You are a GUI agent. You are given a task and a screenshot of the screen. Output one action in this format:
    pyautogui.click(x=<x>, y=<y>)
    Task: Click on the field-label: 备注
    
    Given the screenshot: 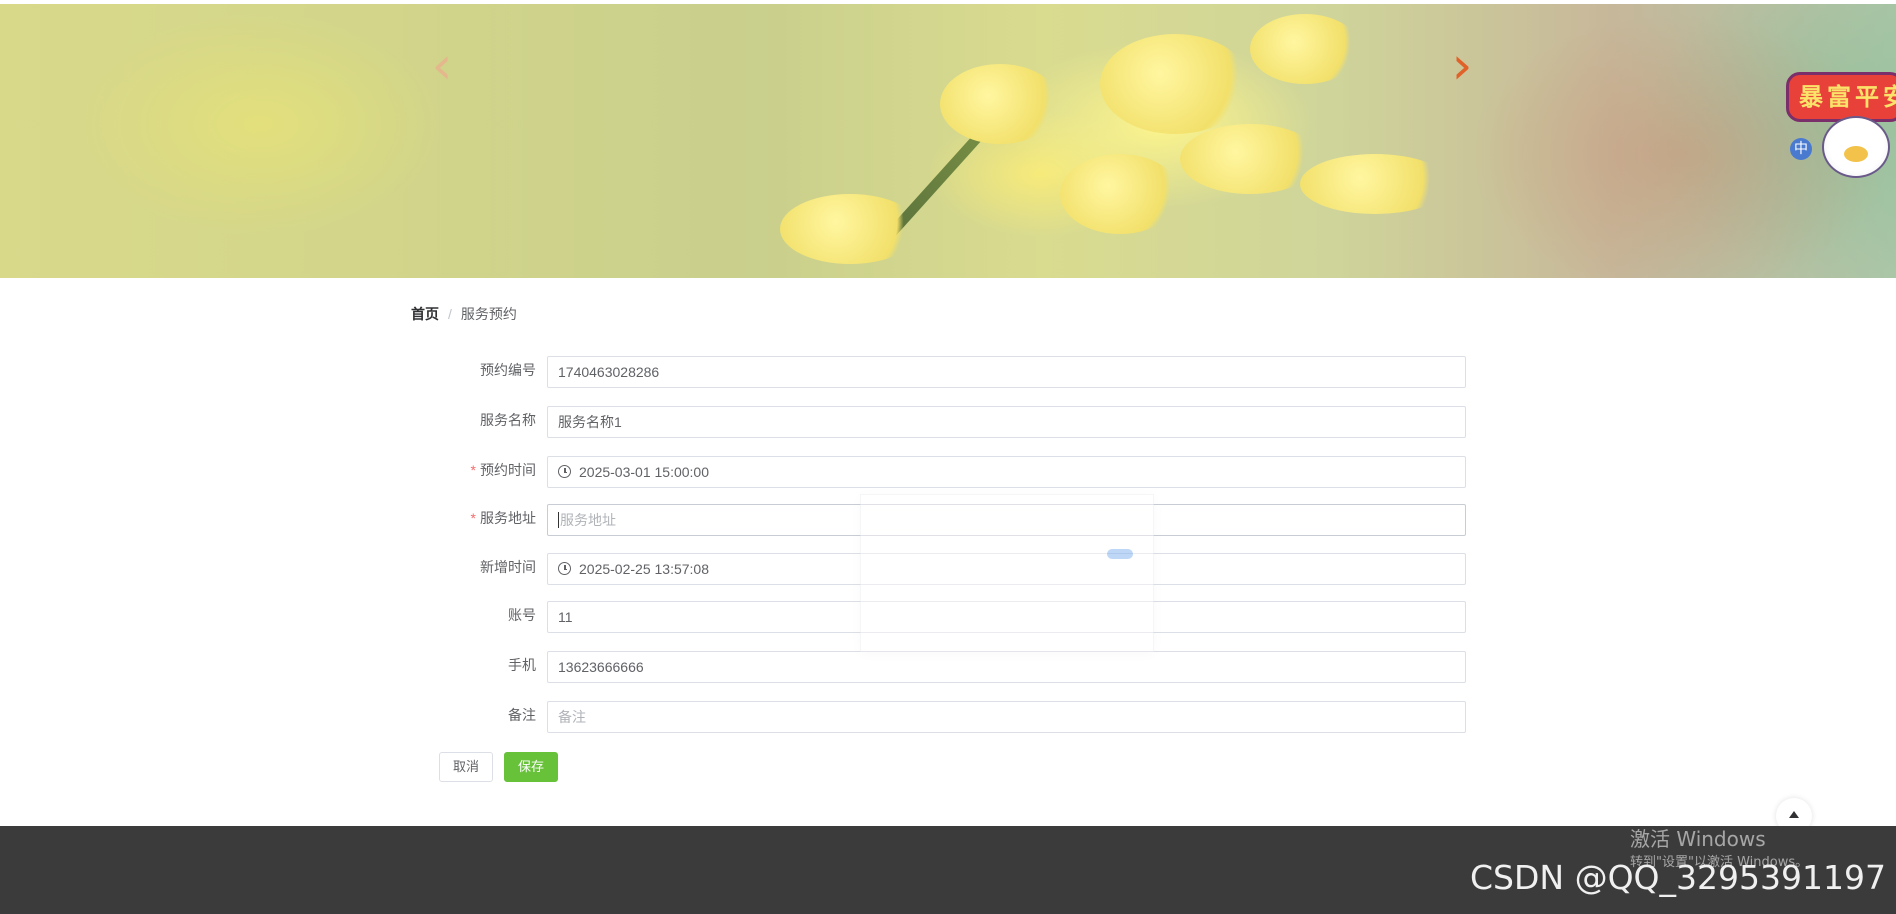 What is the action you would take?
    pyautogui.click(x=522, y=715)
    